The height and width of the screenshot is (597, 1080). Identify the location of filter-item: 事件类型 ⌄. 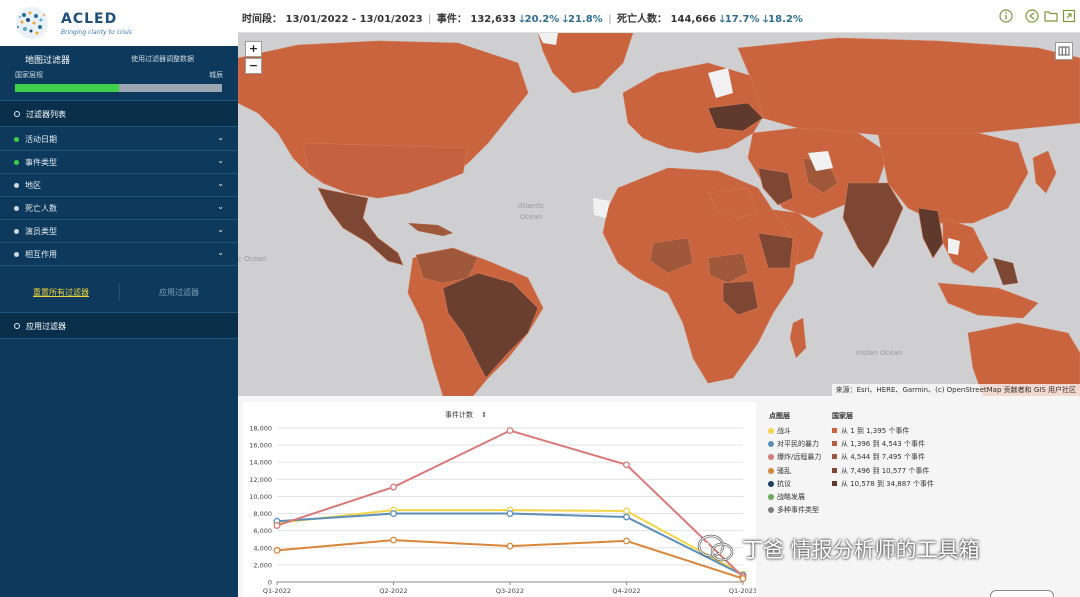
(119, 162).